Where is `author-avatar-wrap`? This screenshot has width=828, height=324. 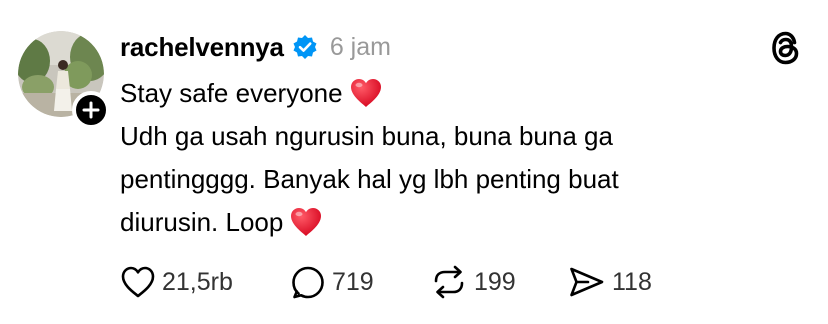 author-avatar-wrap is located at coordinates (64, 80).